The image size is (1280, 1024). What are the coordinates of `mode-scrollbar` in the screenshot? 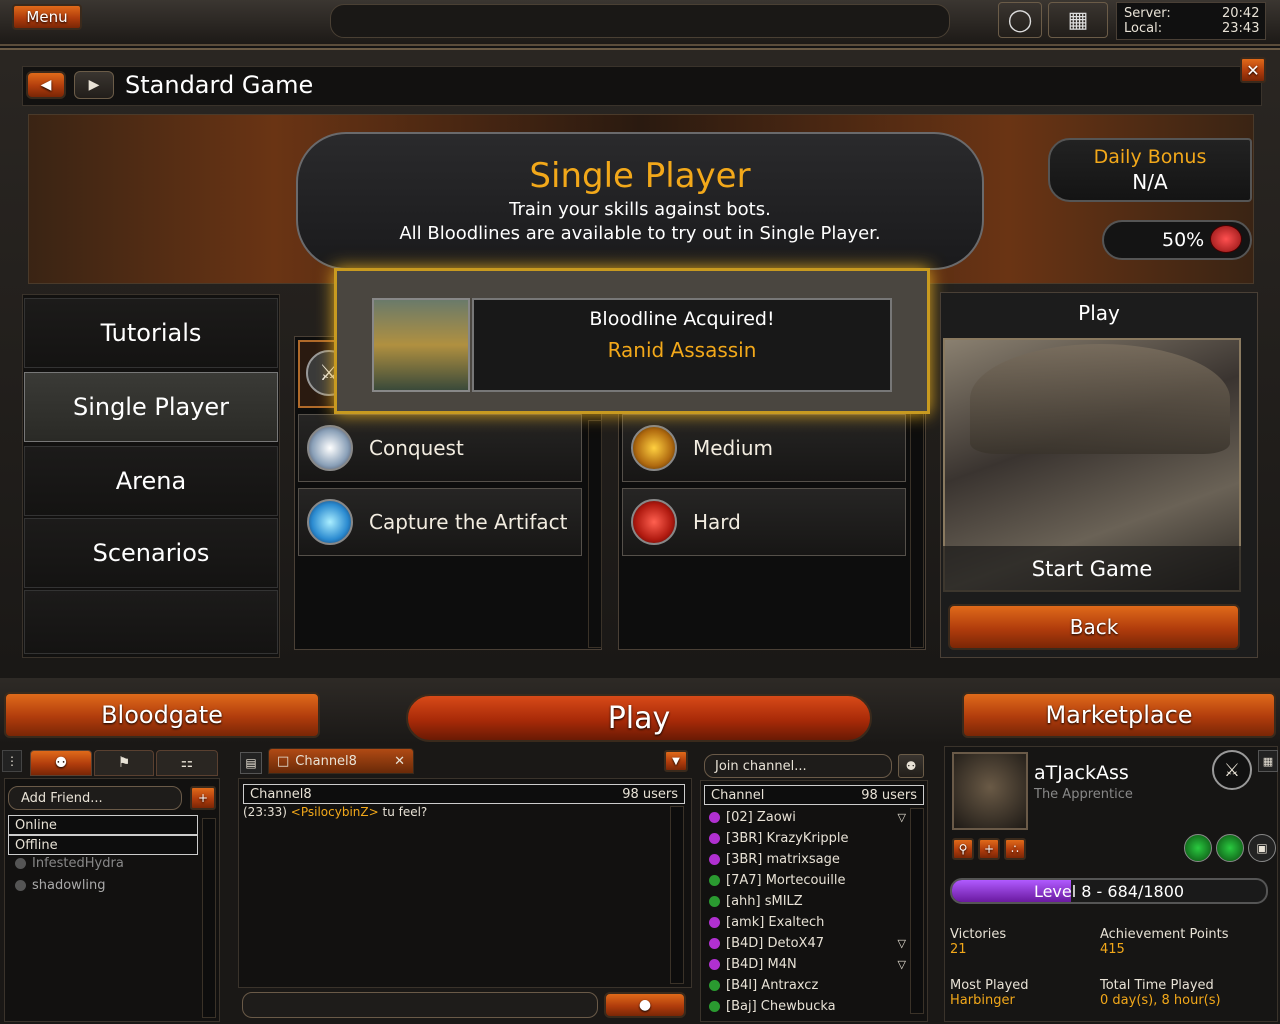 It's located at (595, 534).